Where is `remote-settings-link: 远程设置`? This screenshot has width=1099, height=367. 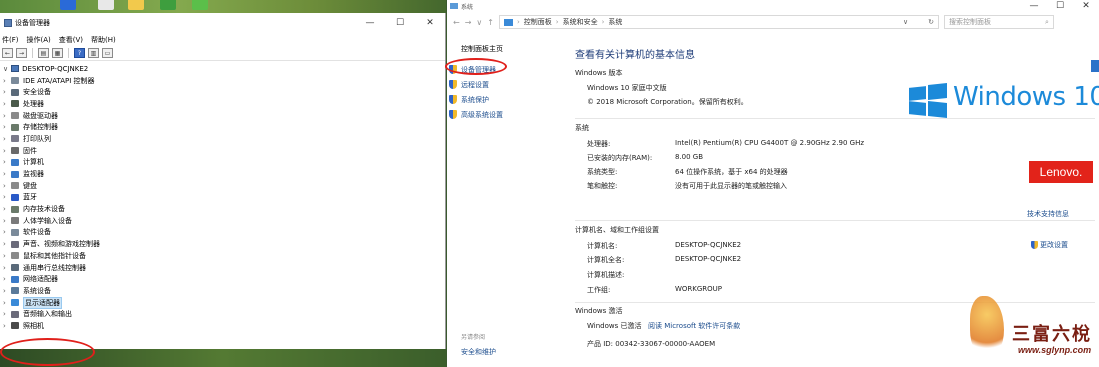 remote-settings-link: 远程设置 is located at coordinates (507, 84).